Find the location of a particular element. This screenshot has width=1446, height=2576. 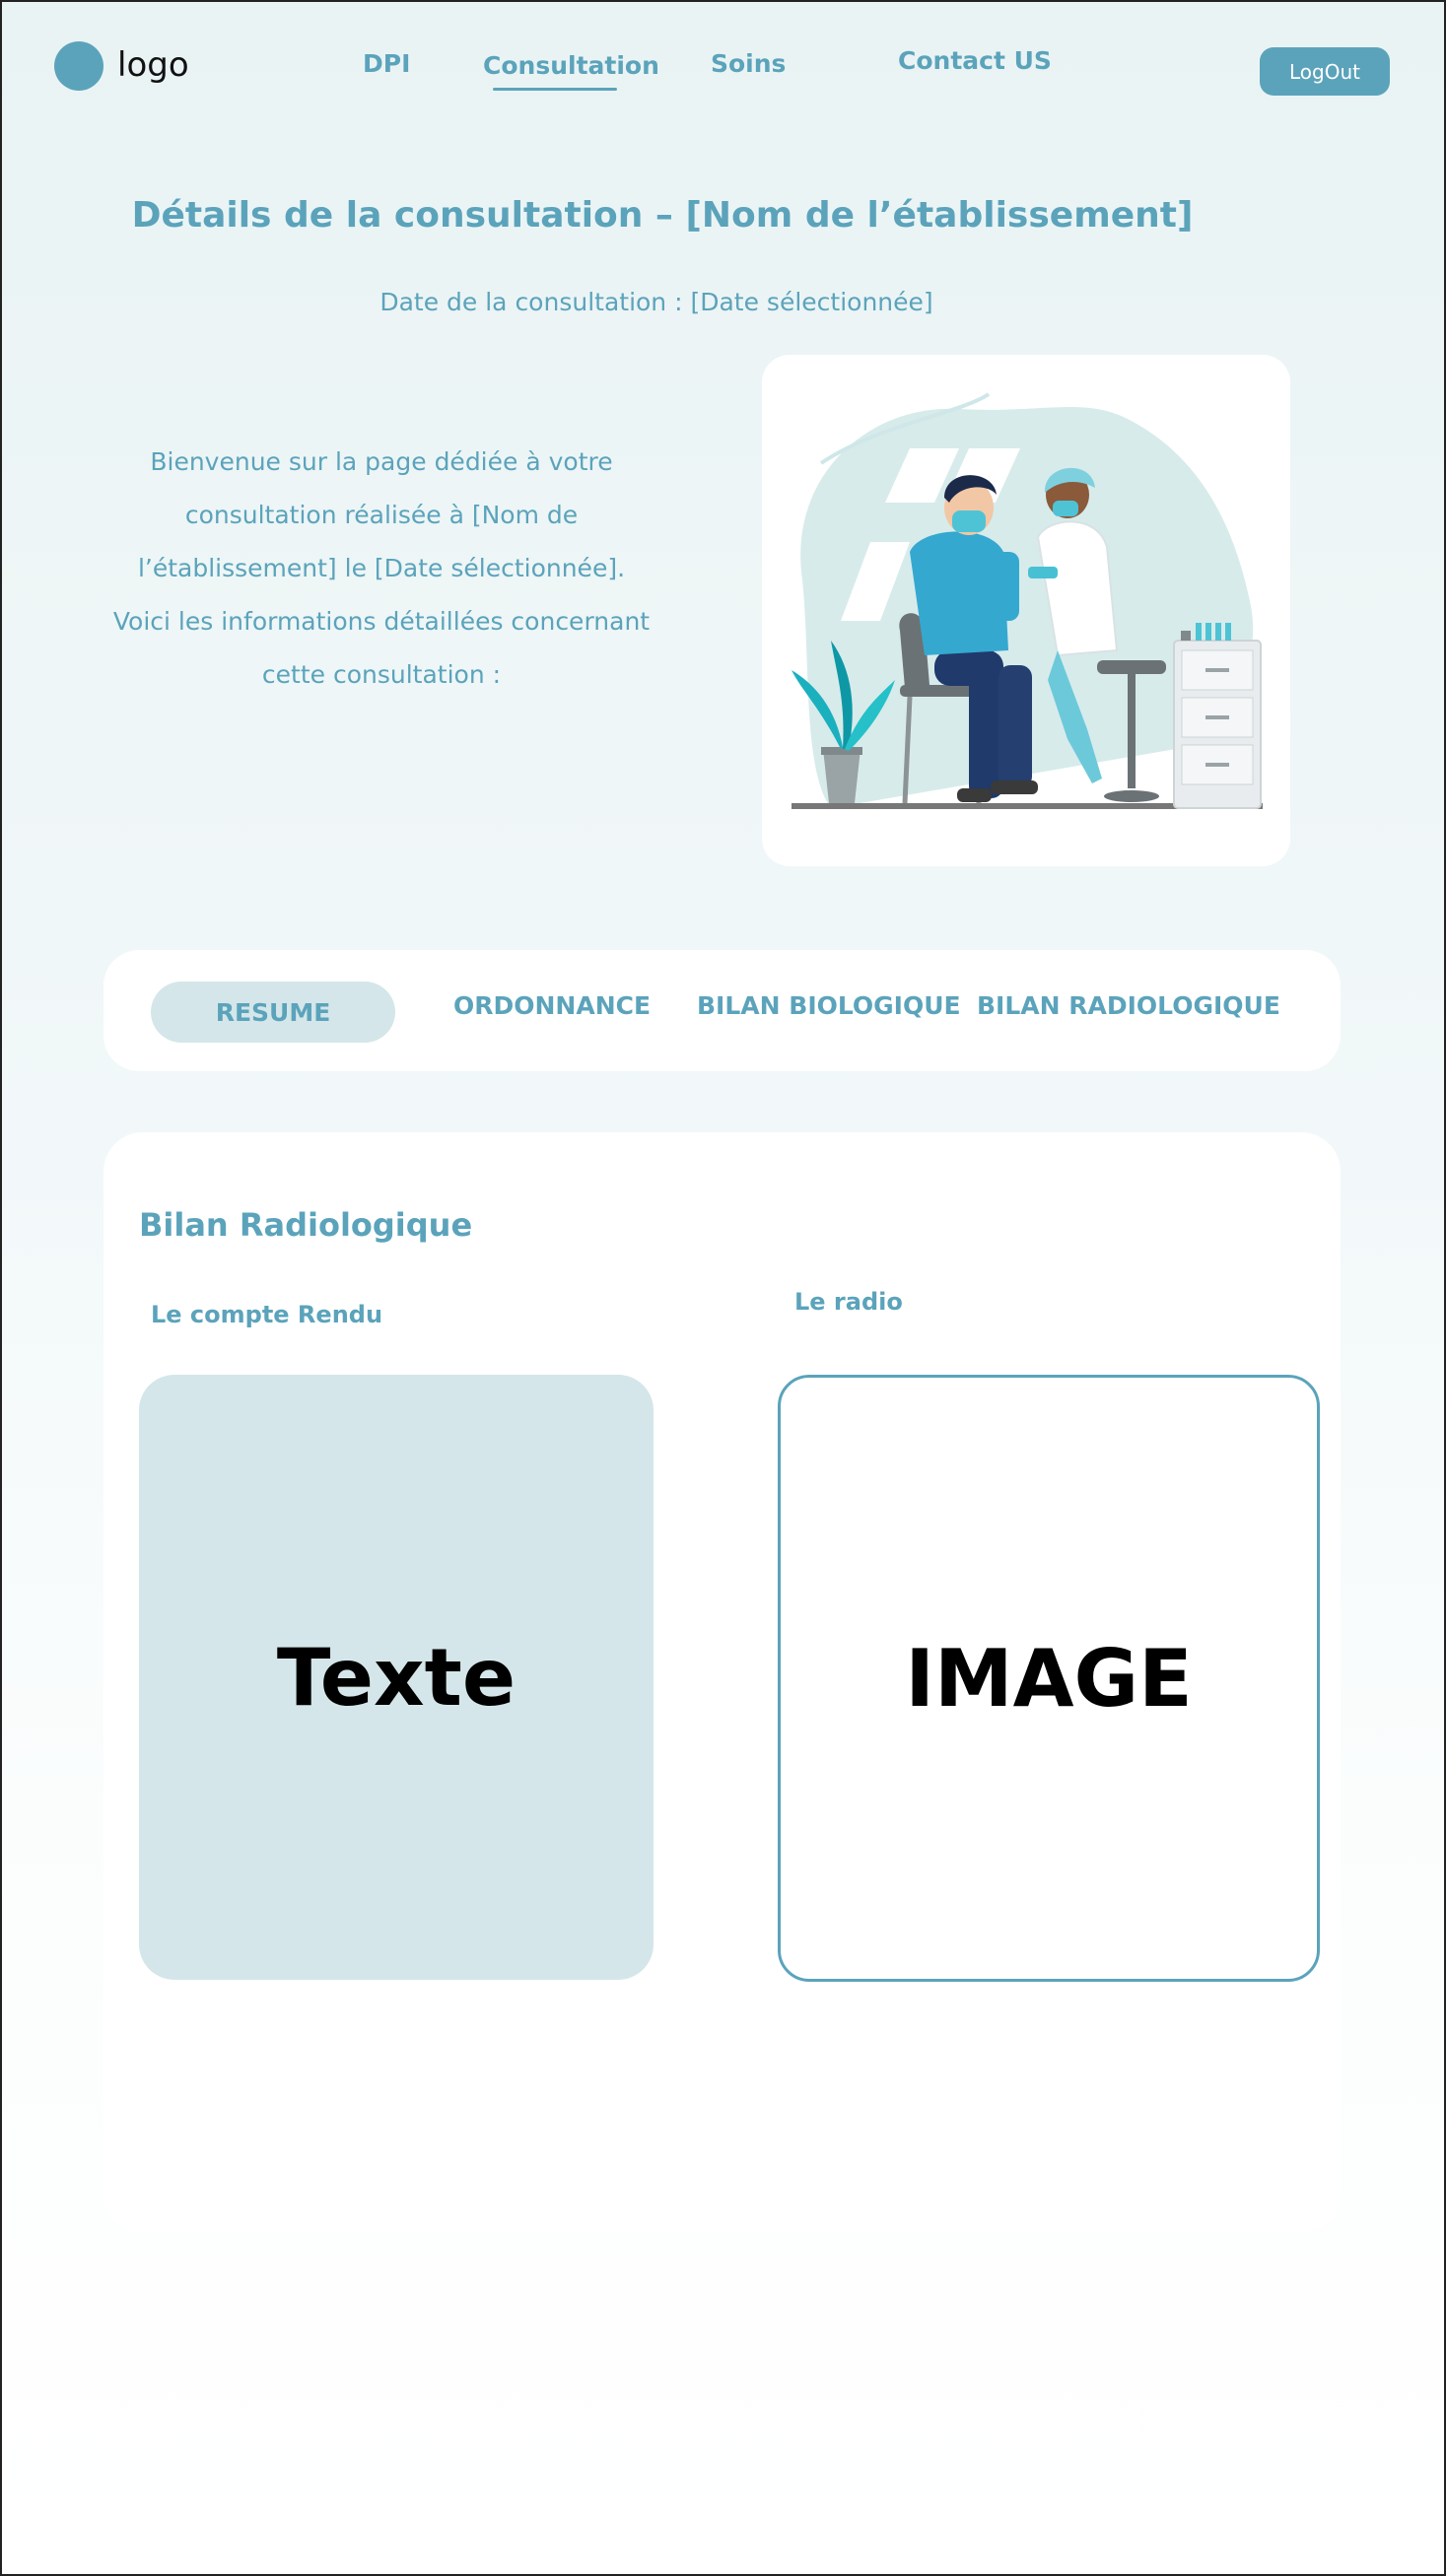

report-text-box: Texte is located at coordinates (396, 1677).